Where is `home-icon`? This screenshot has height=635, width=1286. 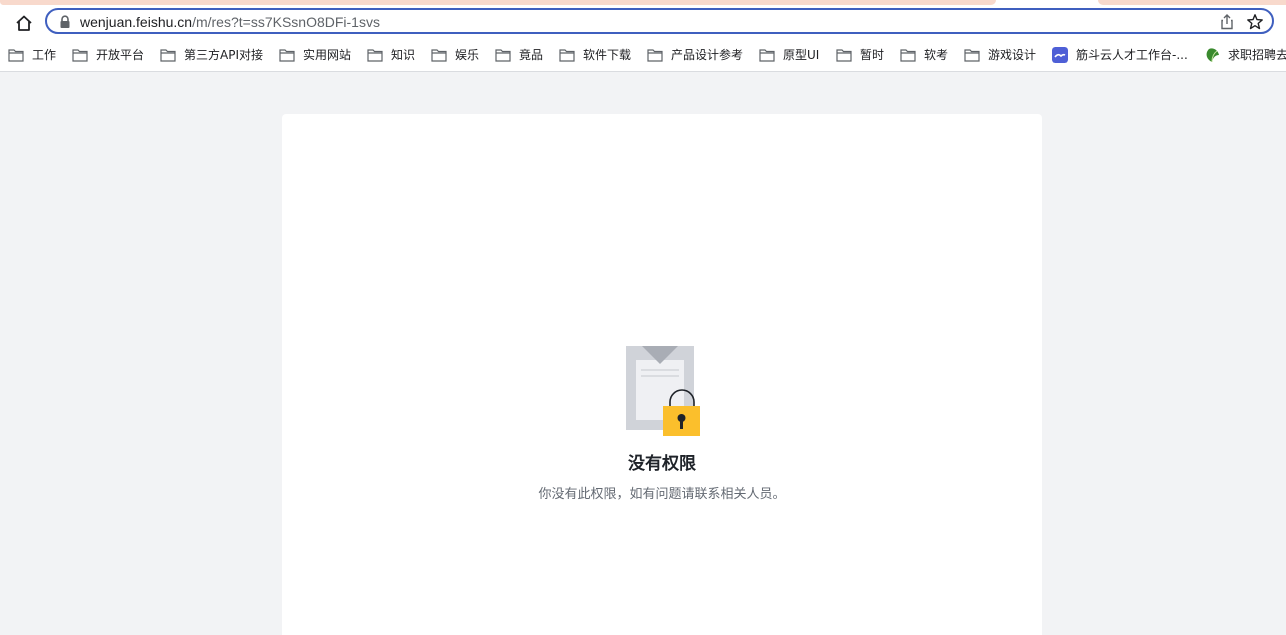
home-icon is located at coordinates (24, 23).